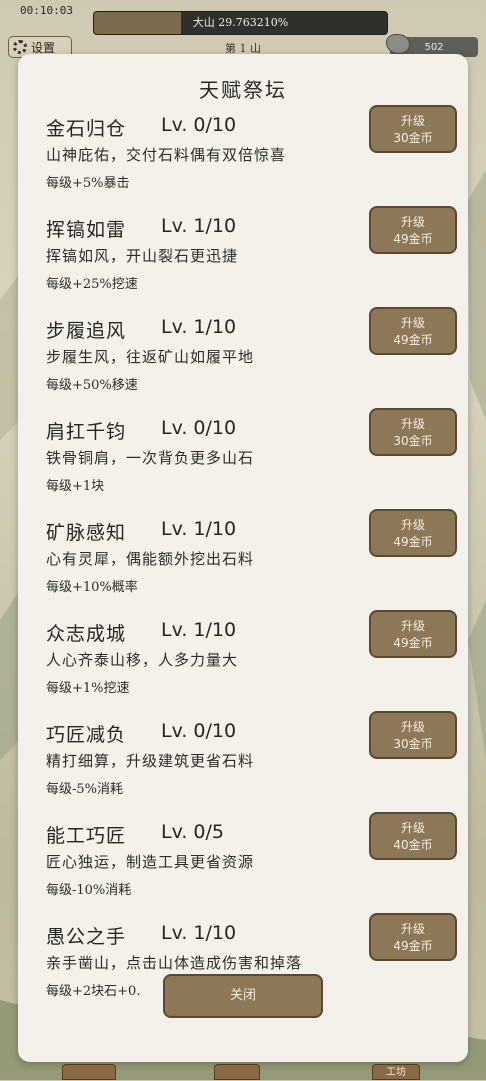 The width and height of the screenshot is (486, 1081). What do you see at coordinates (398, 44) in the screenshot?
I see `stone-icon` at bounding box center [398, 44].